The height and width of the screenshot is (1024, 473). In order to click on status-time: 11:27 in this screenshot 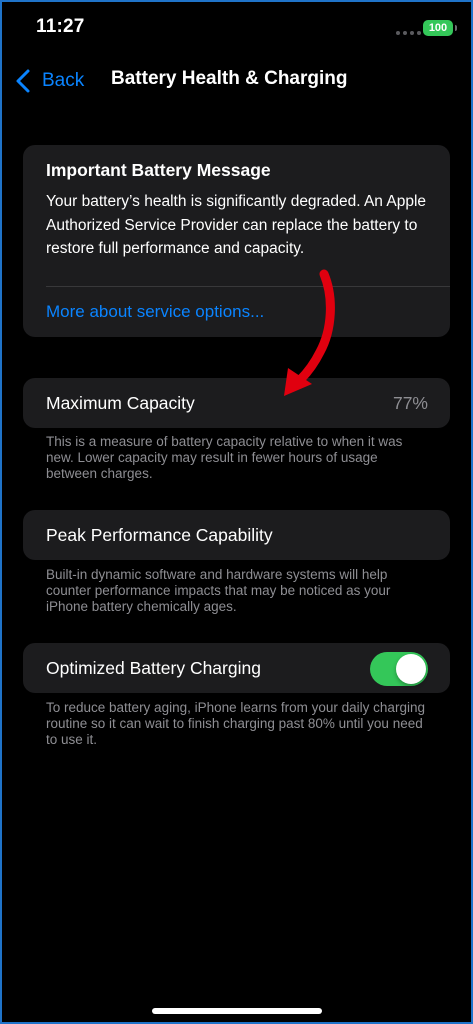, I will do `click(60, 26)`.